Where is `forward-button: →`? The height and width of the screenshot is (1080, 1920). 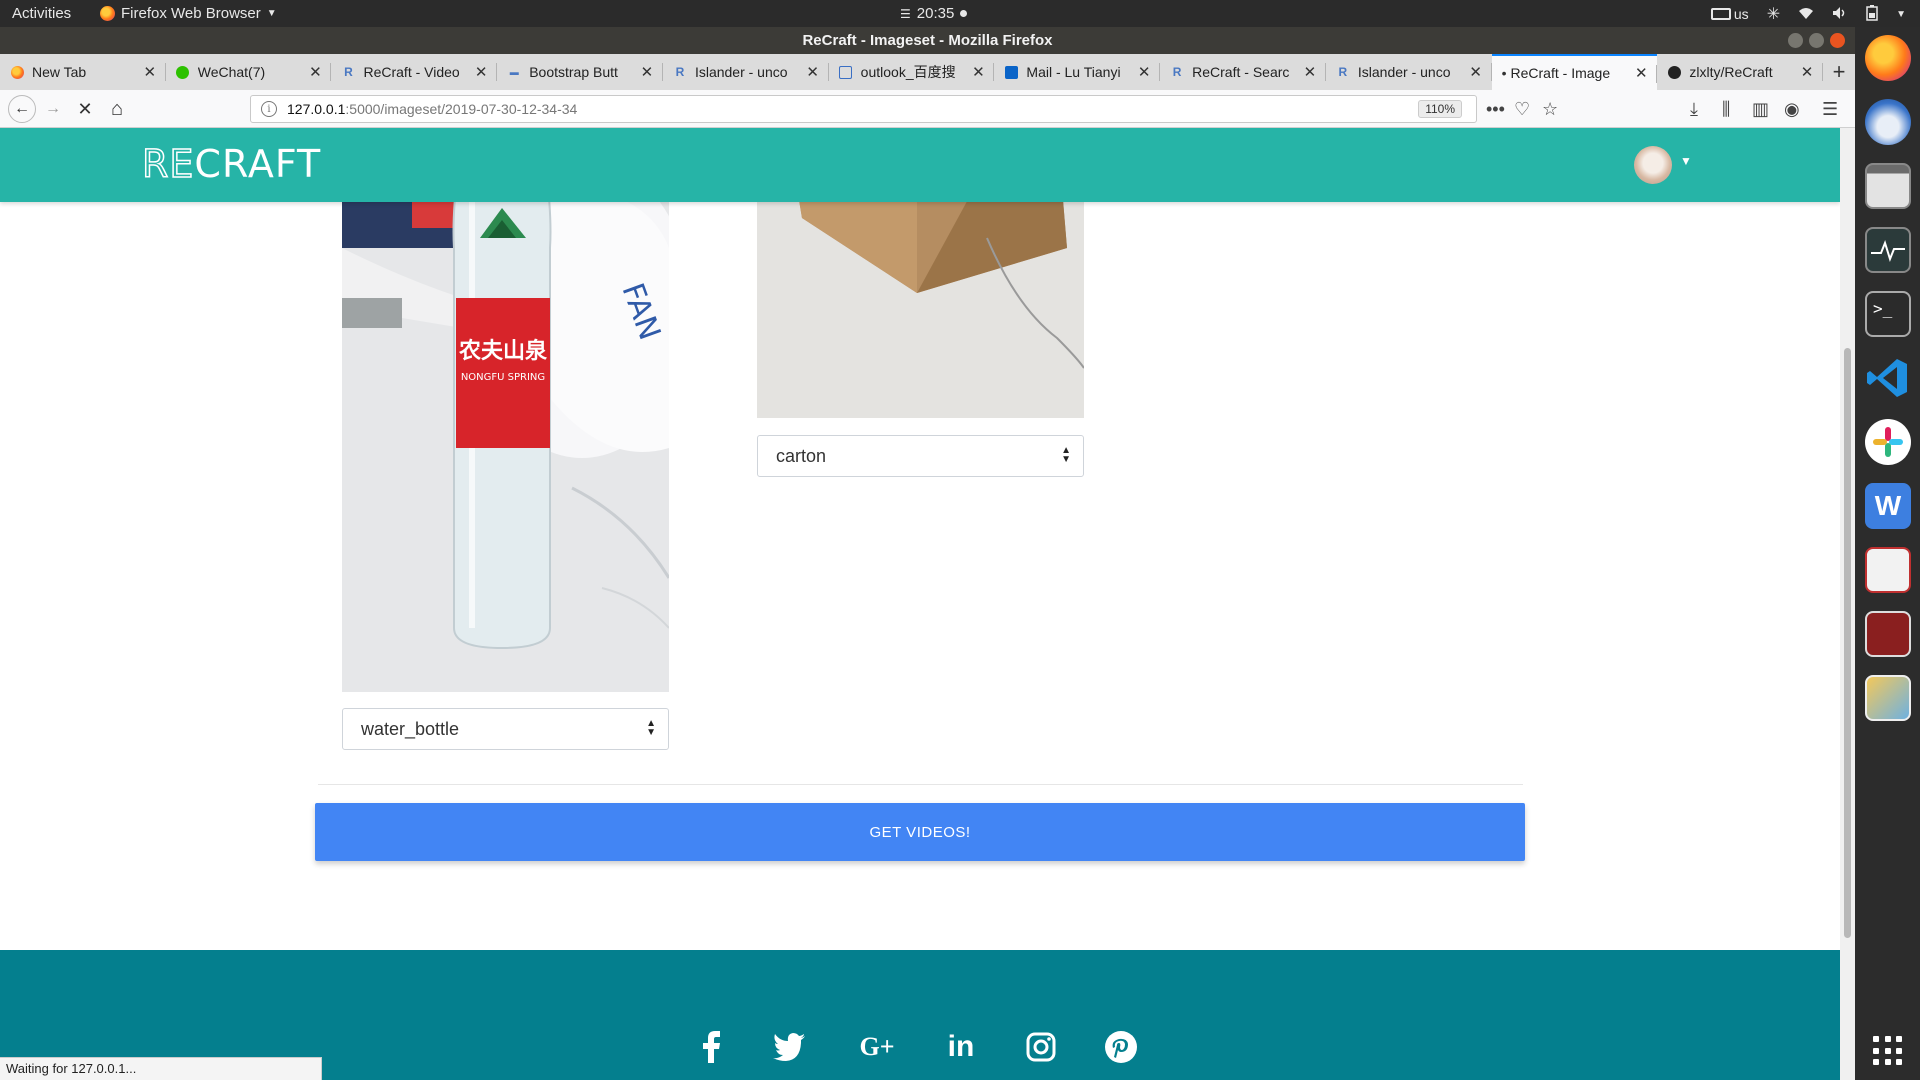 forward-button: → is located at coordinates (53, 109).